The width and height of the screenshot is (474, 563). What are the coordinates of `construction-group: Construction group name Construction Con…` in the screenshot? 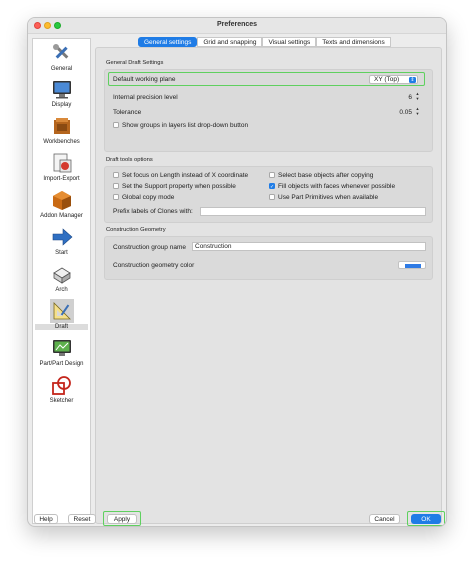 It's located at (268, 258).